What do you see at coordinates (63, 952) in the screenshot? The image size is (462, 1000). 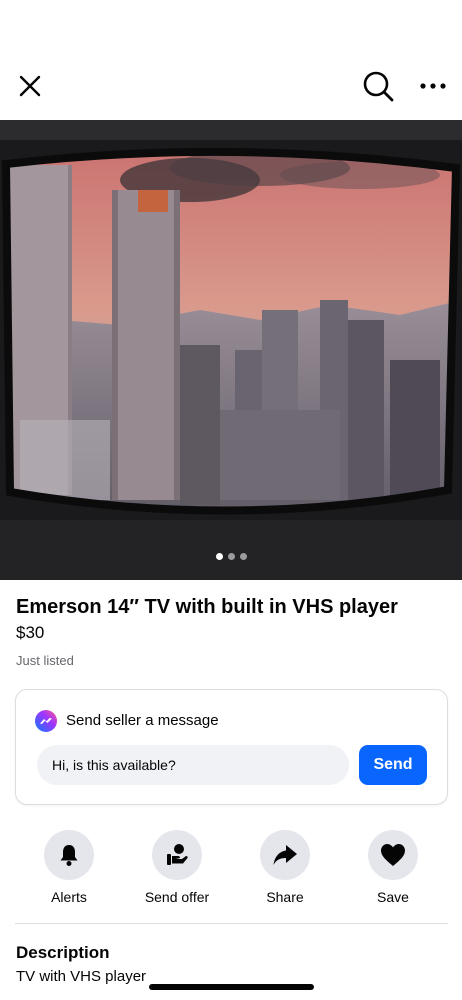 I see `description-heading: Description` at bounding box center [63, 952].